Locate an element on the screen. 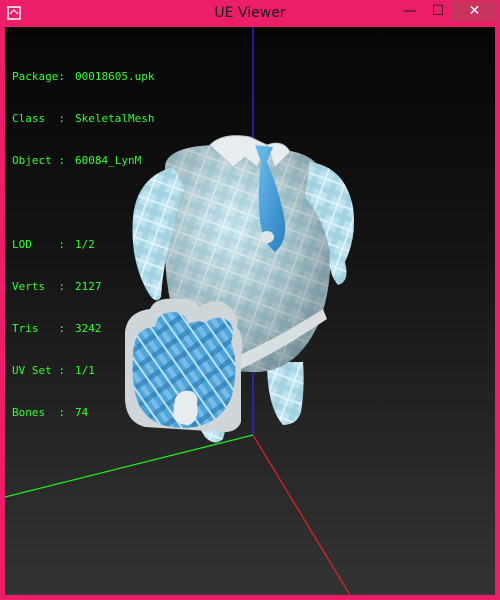 The width and height of the screenshot is (500, 600). info-value-object: 60084_LynM is located at coordinates (108, 160).